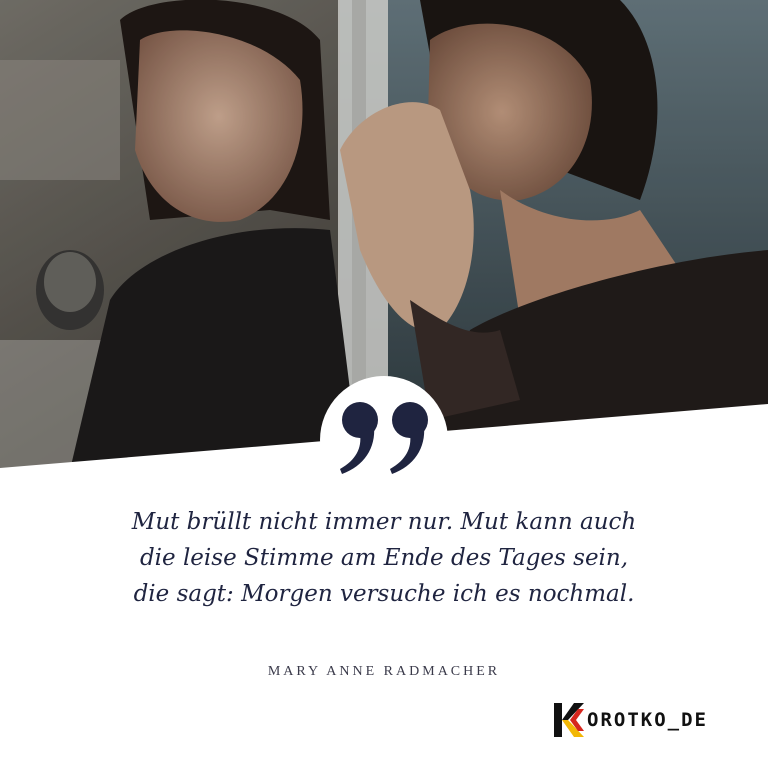 This screenshot has width=768, height=768. What do you see at coordinates (647, 720) in the screenshot?
I see `brand-logo-text: OROTKO_DE` at bounding box center [647, 720].